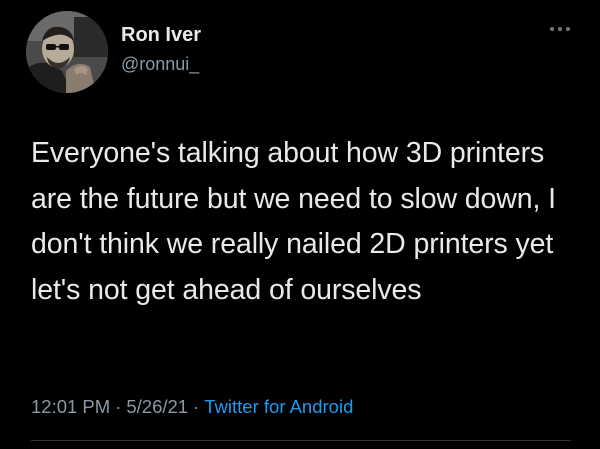 Image resolution: width=600 pixels, height=449 pixels. What do you see at coordinates (161, 35) in the screenshot?
I see `author-display-name: Ron Iver` at bounding box center [161, 35].